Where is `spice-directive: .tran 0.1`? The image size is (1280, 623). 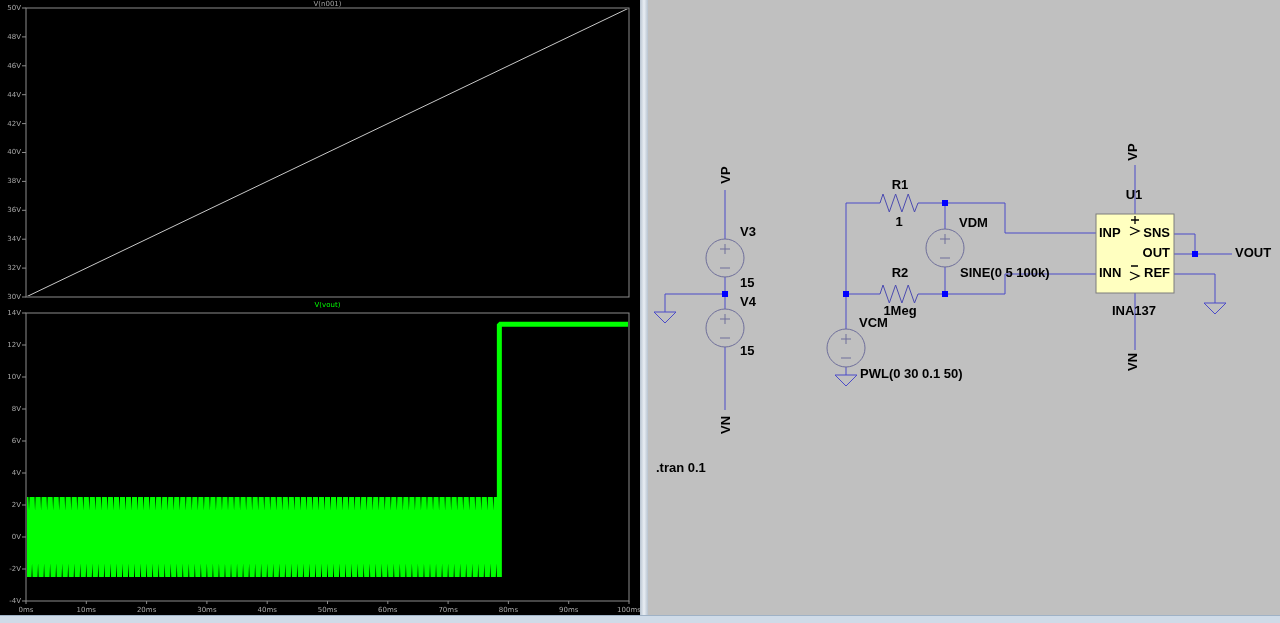 spice-directive: .tran 0.1 is located at coordinates (681, 468).